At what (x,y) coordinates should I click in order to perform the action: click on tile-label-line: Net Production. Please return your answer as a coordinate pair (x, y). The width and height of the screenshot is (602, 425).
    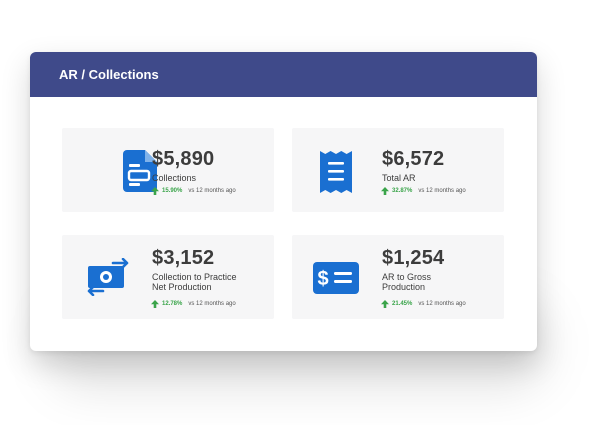
    Looking at the image, I should click on (182, 287).